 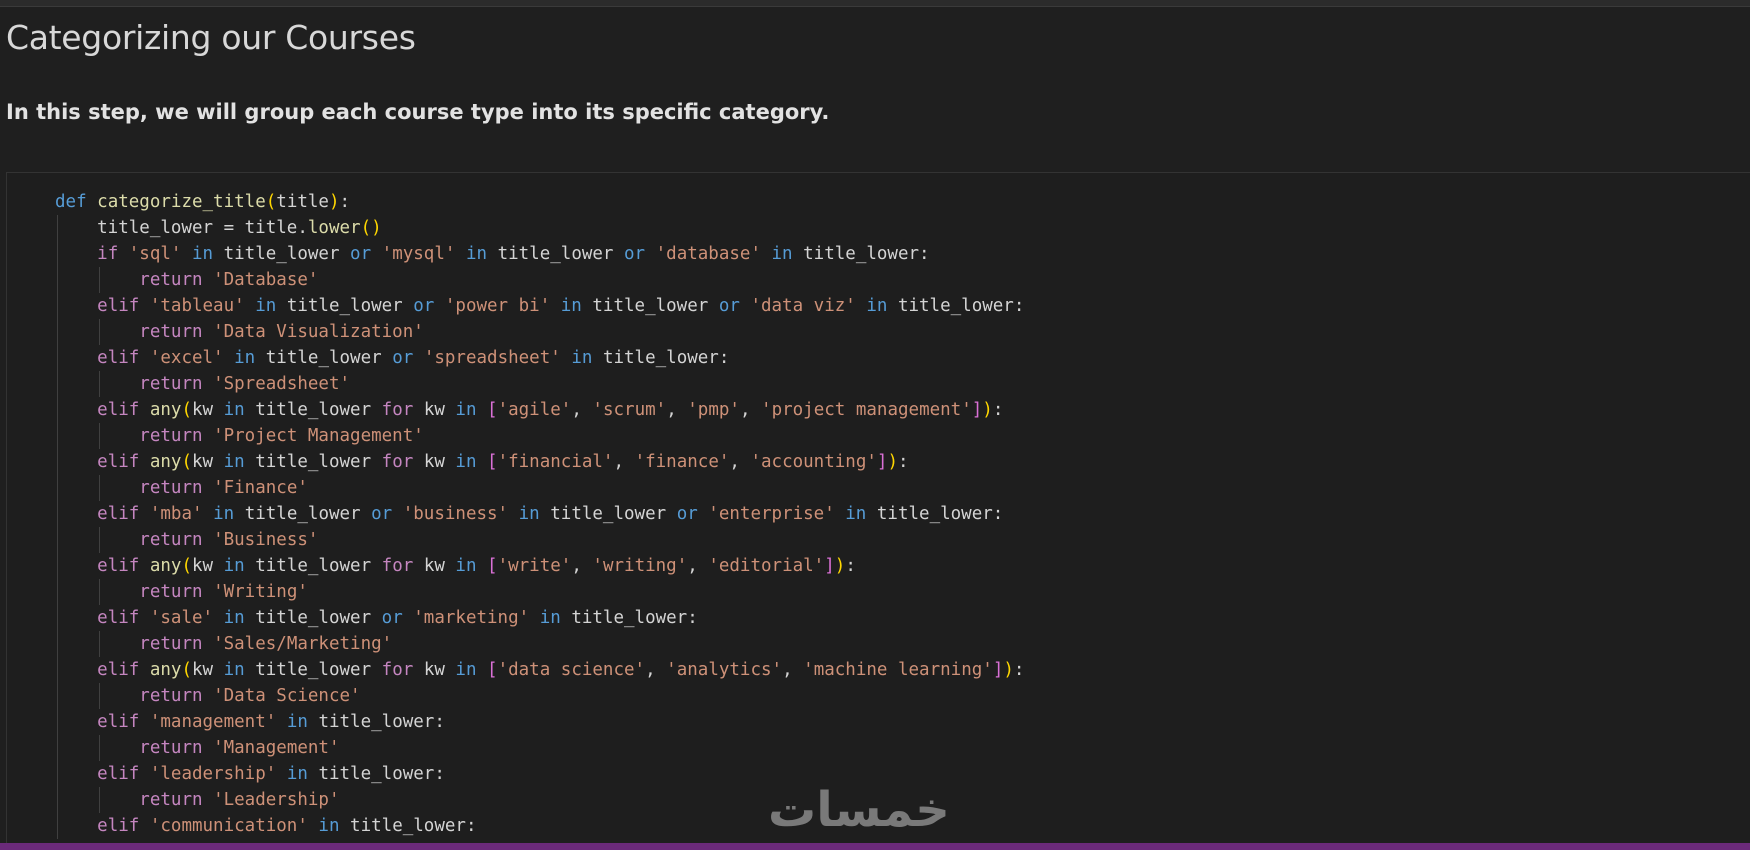 What do you see at coordinates (260, 488) in the screenshot?
I see `code-token: 'Finance'` at bounding box center [260, 488].